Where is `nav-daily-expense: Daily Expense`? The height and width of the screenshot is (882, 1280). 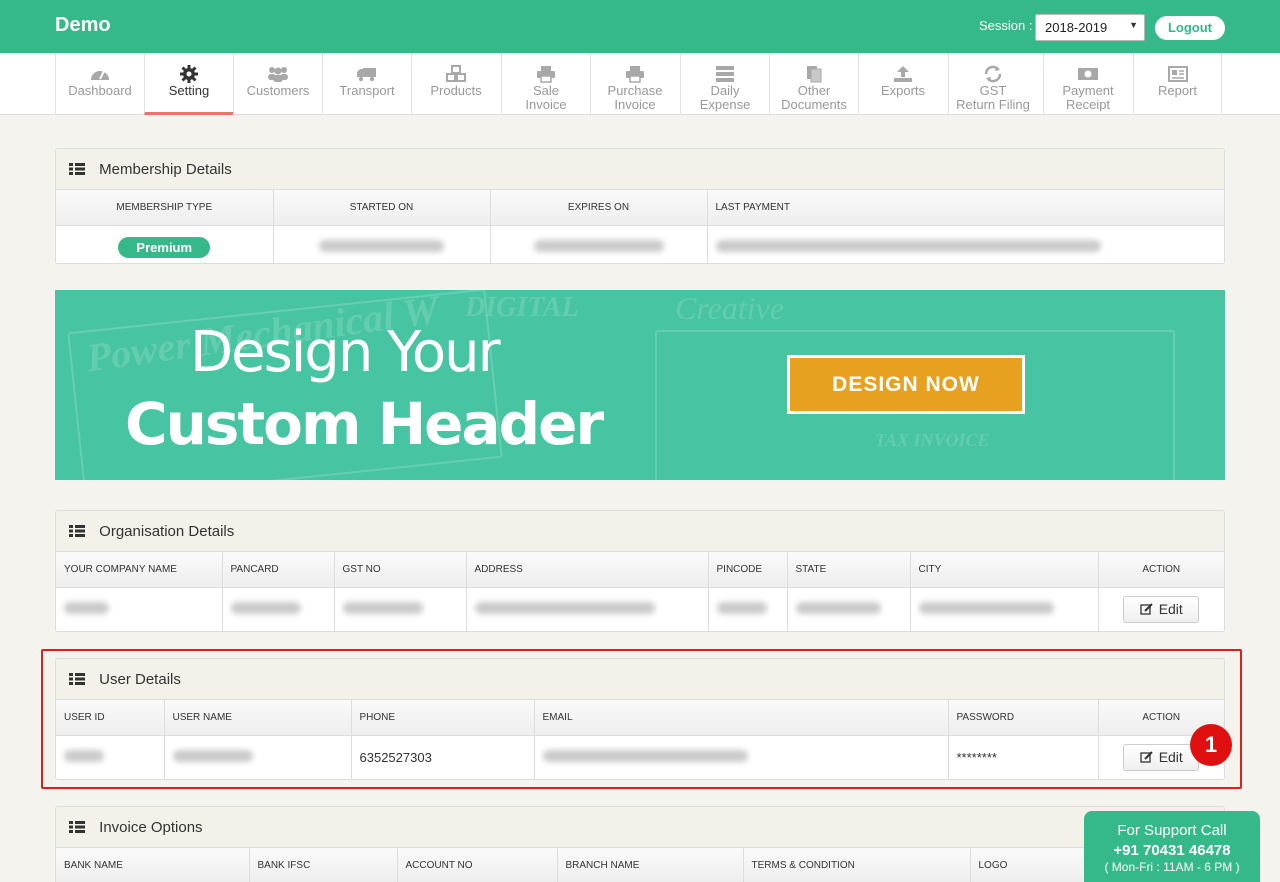
nav-daily-expense: Daily Expense is located at coordinates (724, 84).